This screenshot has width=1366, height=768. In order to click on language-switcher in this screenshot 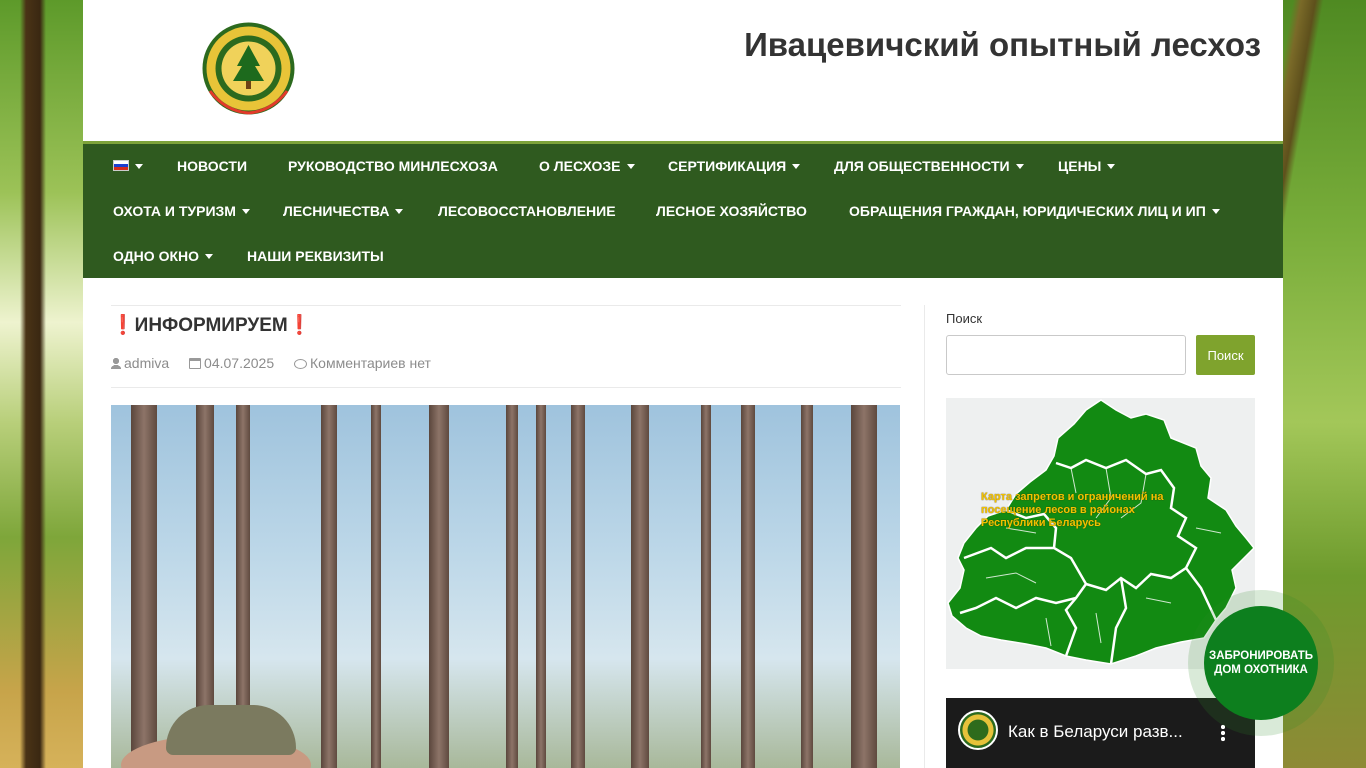, I will do `click(128, 166)`.